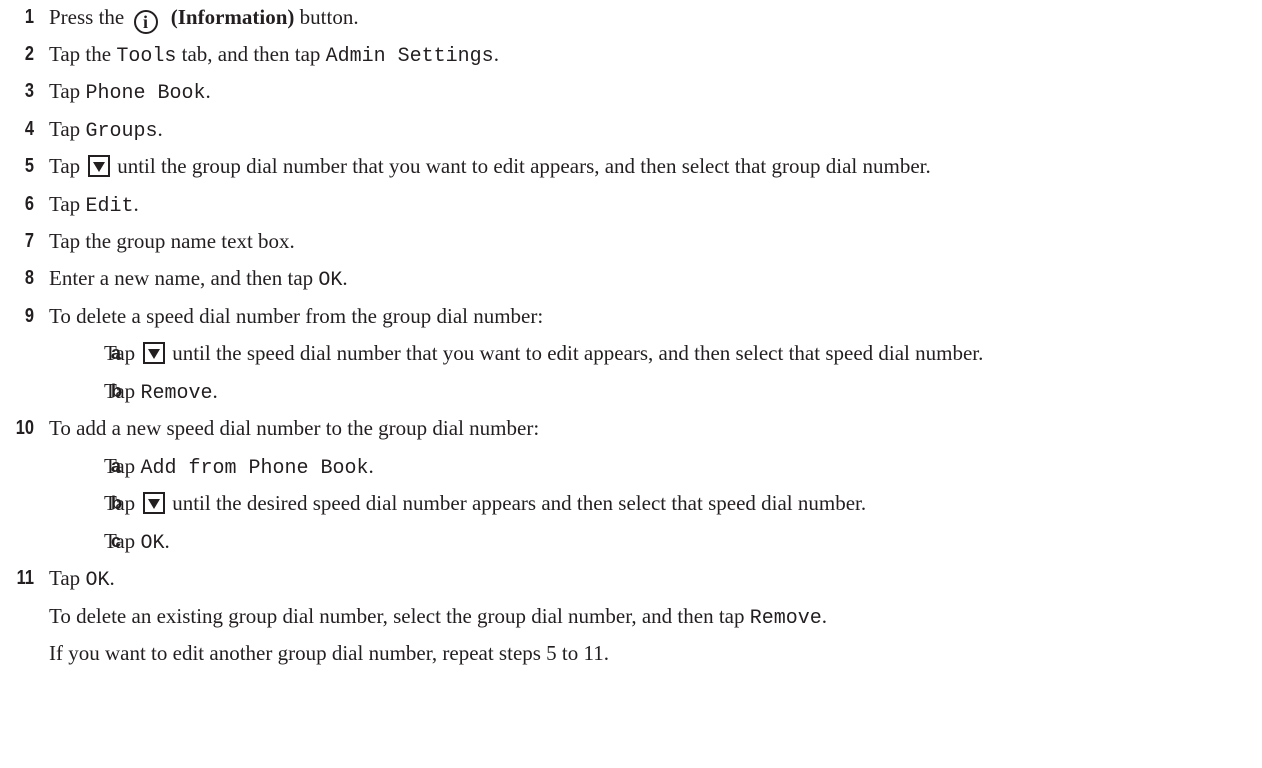  Describe the element at coordinates (29, 316) in the screenshot. I see `step-number: 9` at that location.